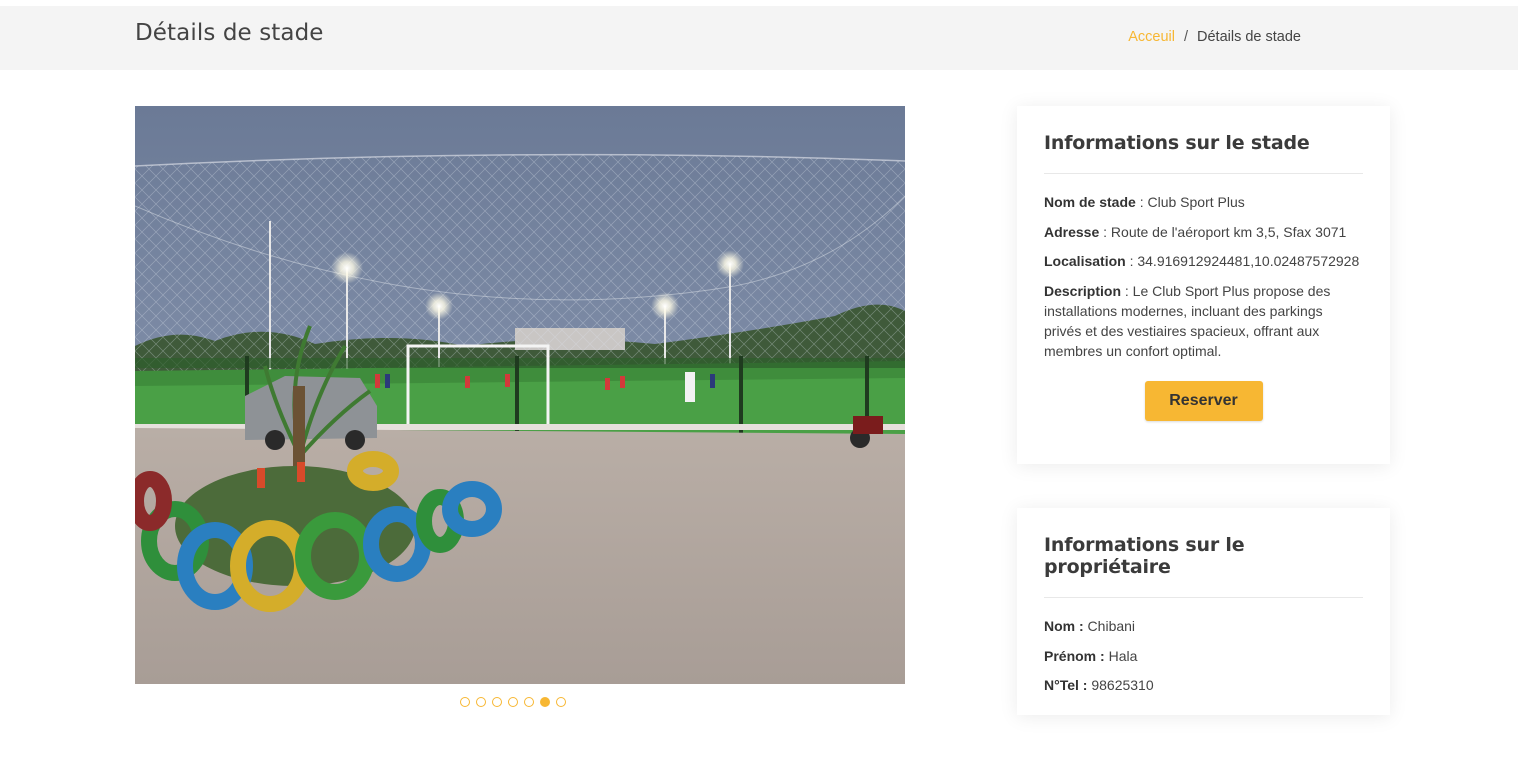 This screenshot has height=773, width=1518. What do you see at coordinates (1072, 231) in the screenshot?
I see `stadium-address-label: Adresse` at bounding box center [1072, 231].